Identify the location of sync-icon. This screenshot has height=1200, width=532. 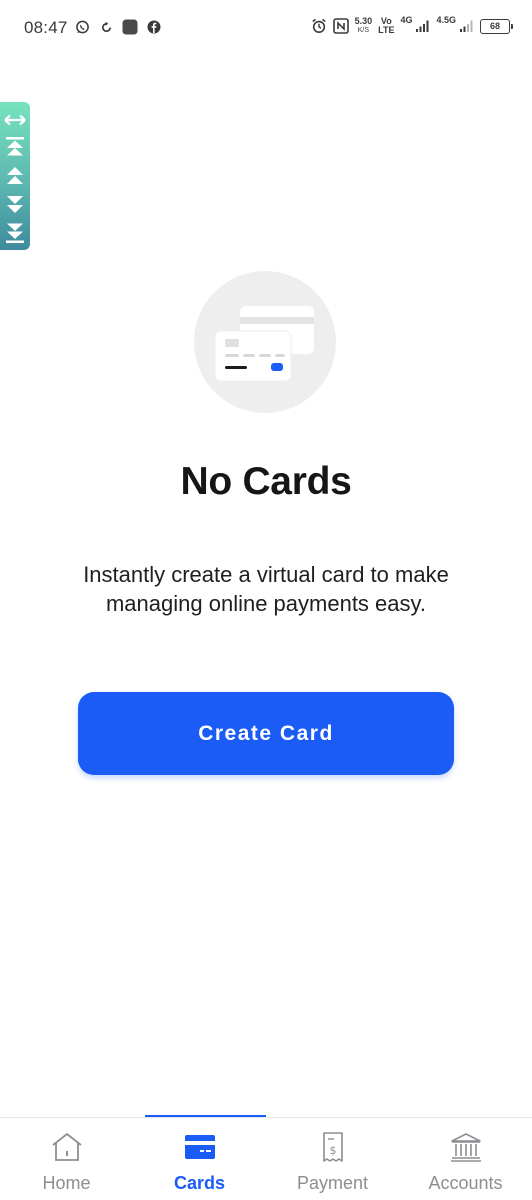
(106, 27).